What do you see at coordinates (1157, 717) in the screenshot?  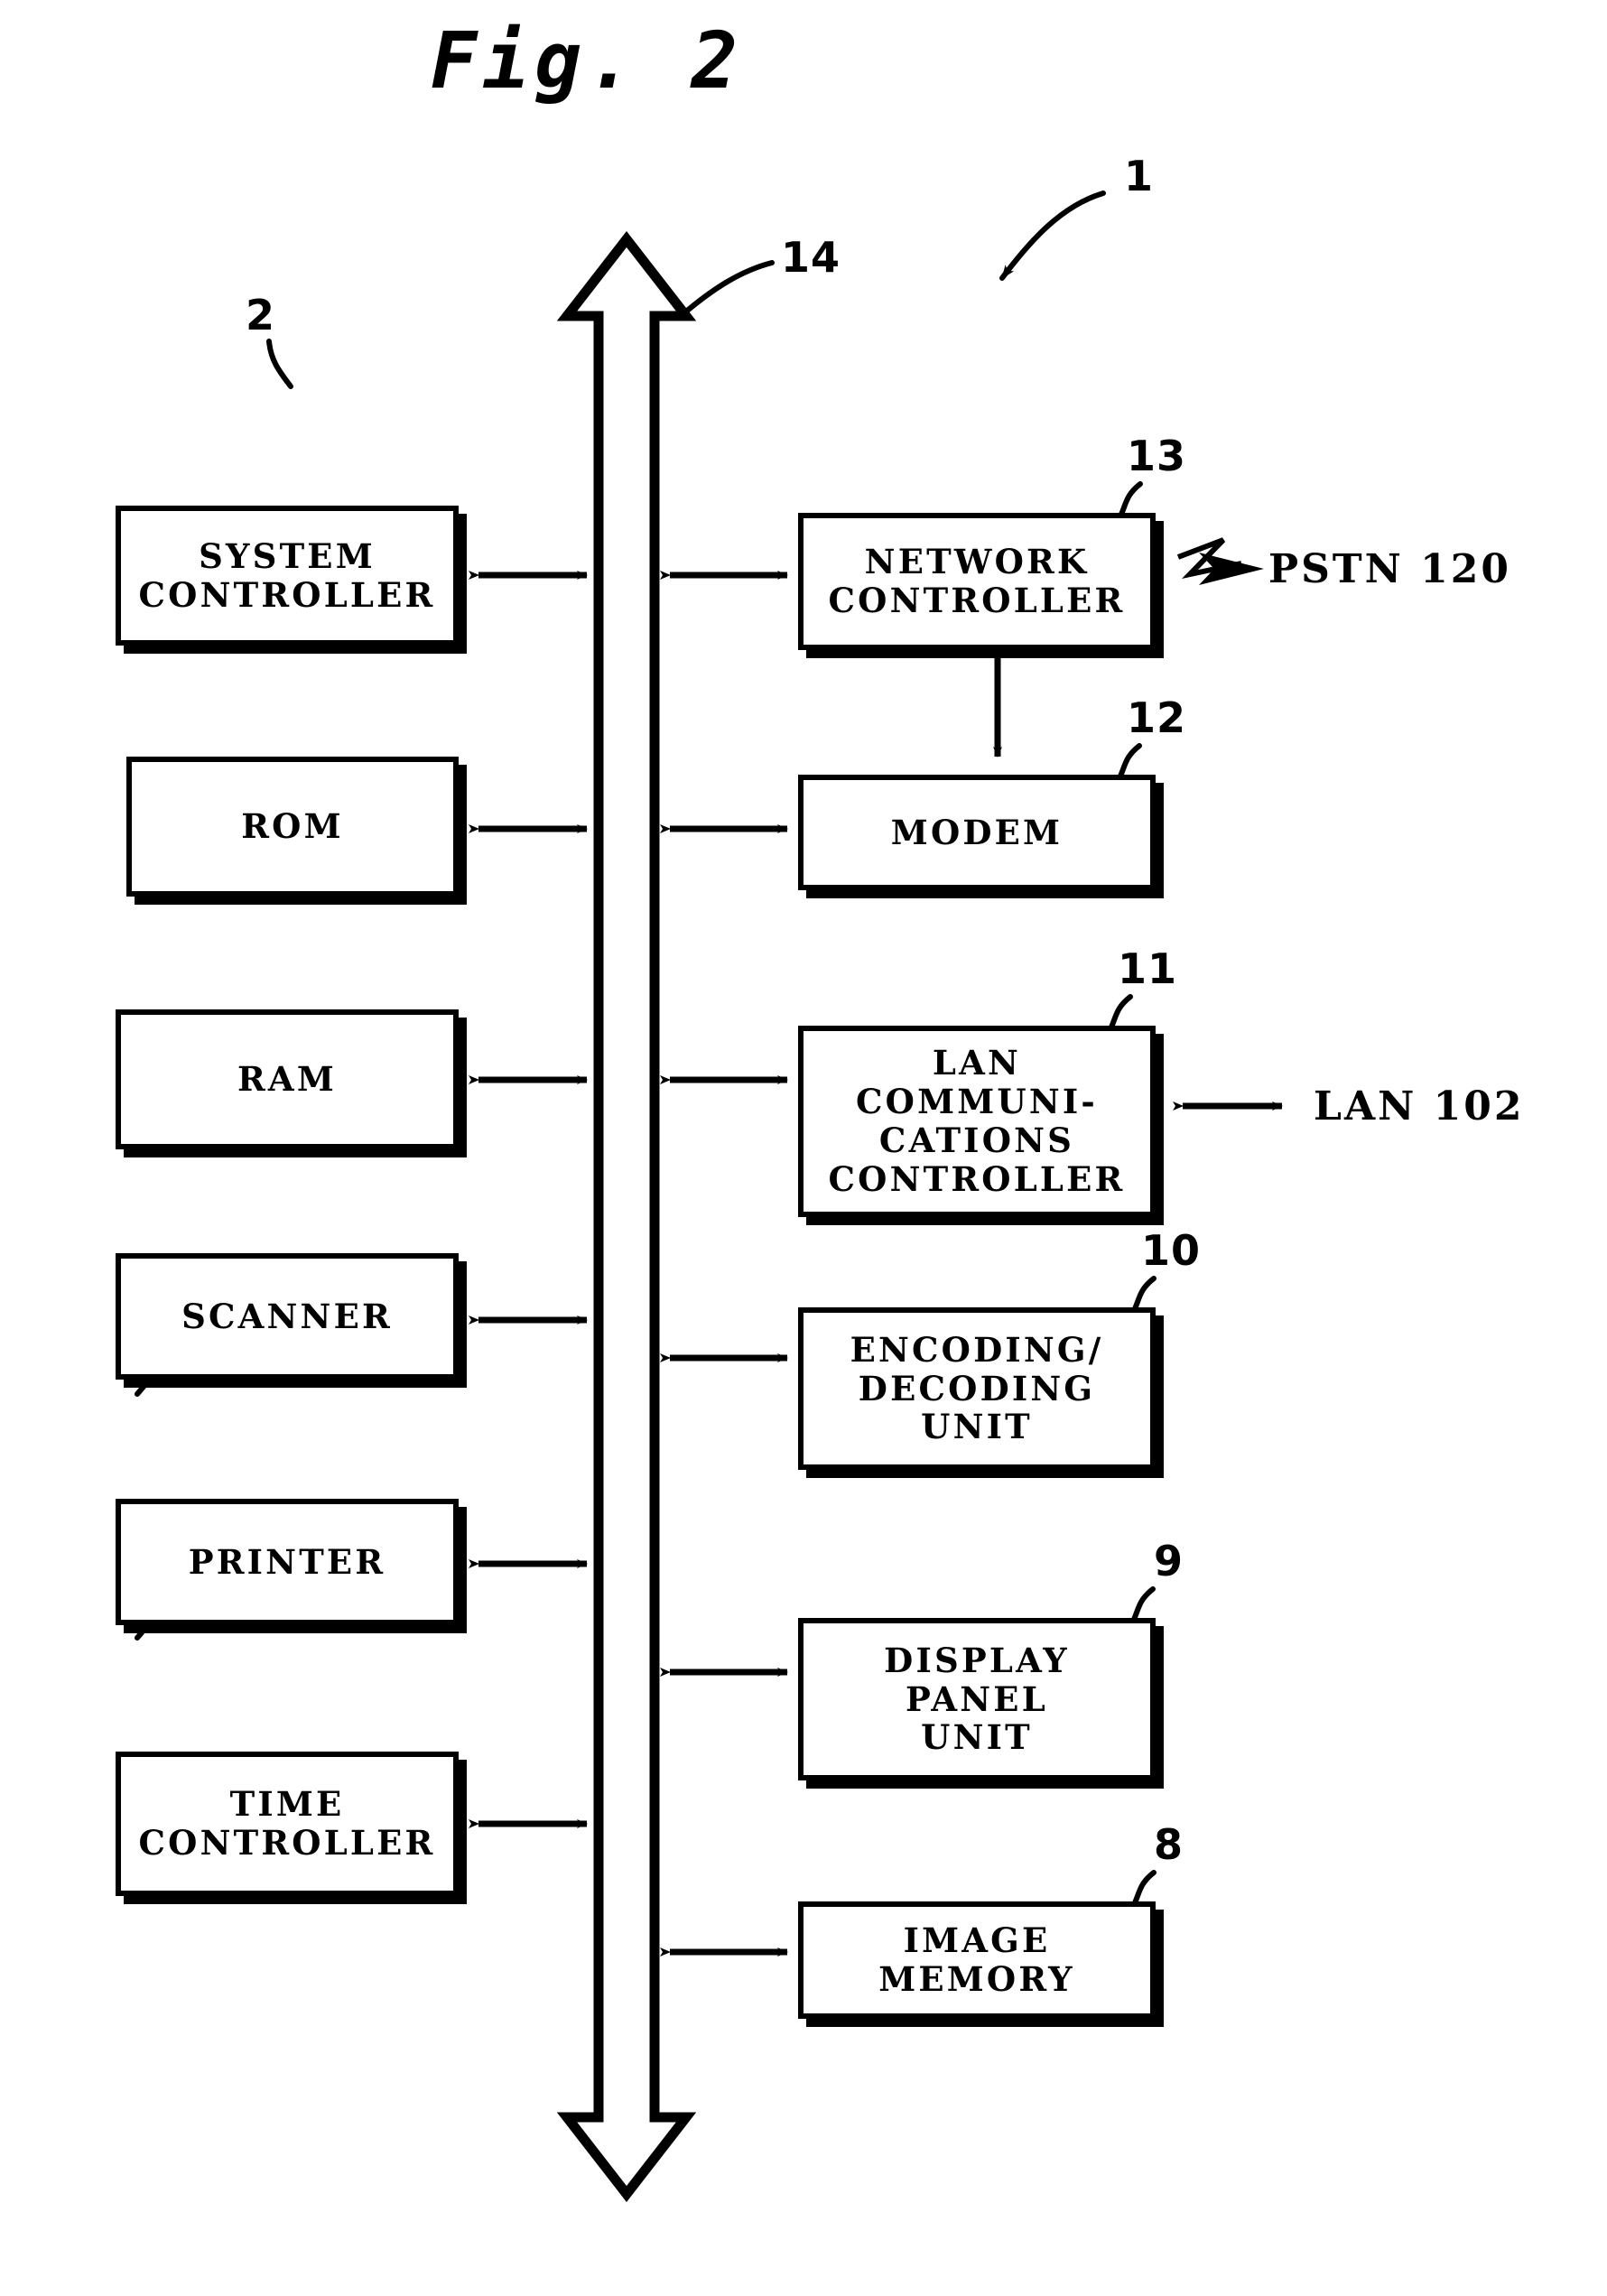 I see `ref-numeral-12: 12` at bounding box center [1157, 717].